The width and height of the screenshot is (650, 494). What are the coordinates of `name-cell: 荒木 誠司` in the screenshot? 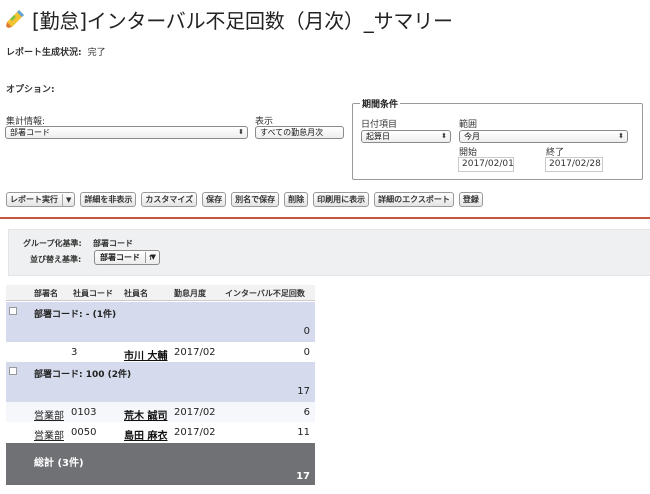 It's located at (145, 414).